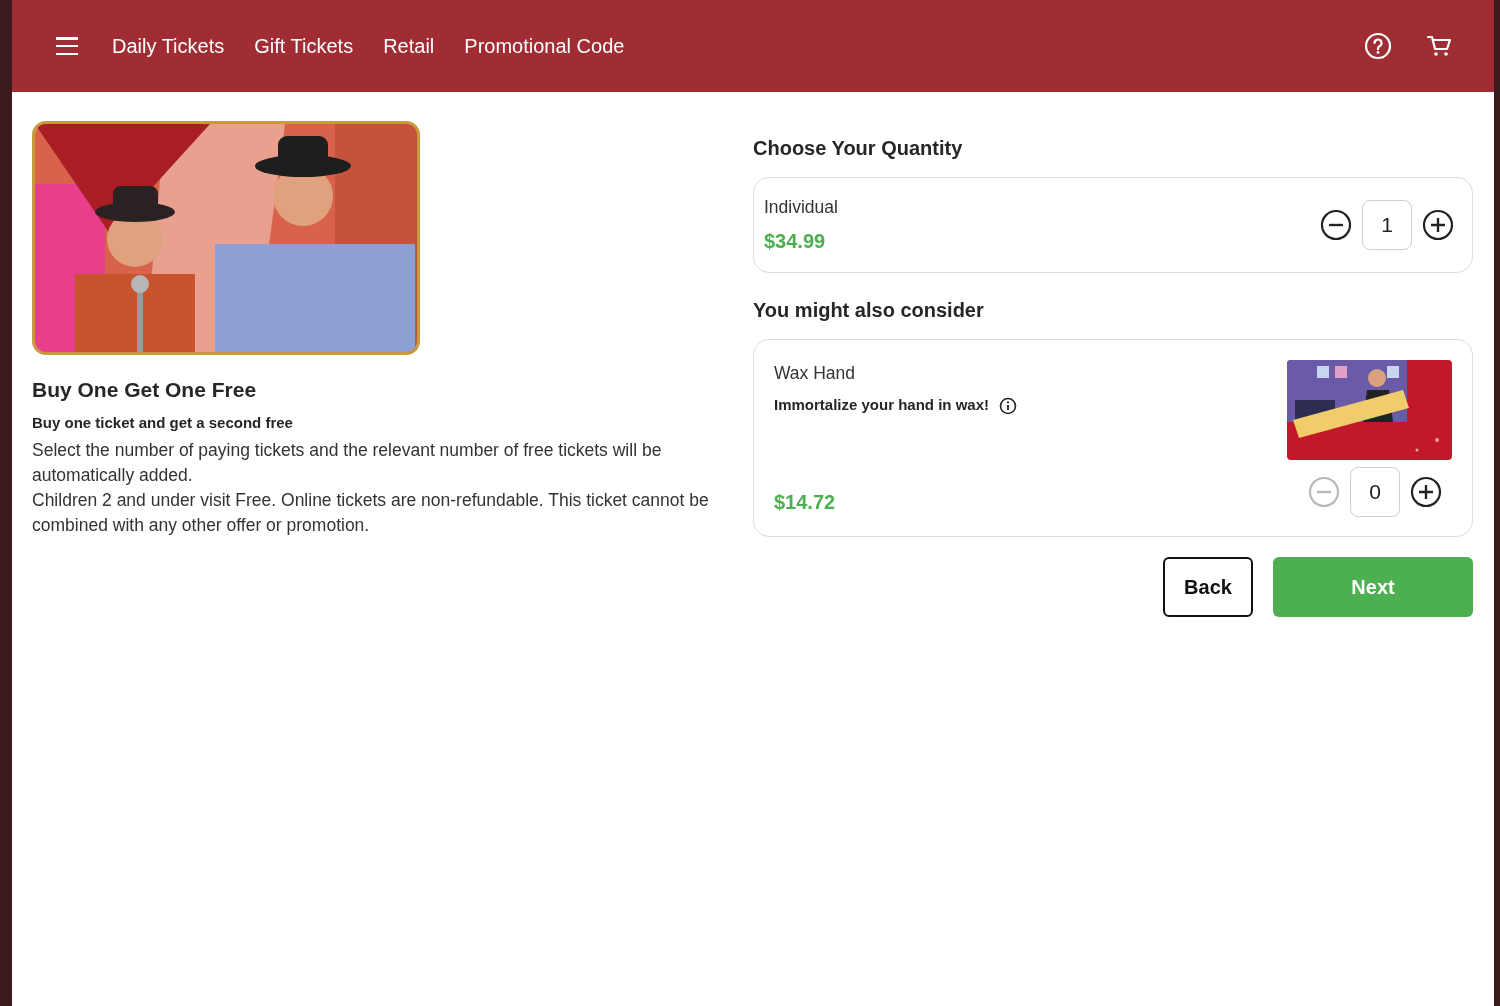 The height and width of the screenshot is (1006, 1500). I want to click on nav-link: Retail, so click(409, 46).